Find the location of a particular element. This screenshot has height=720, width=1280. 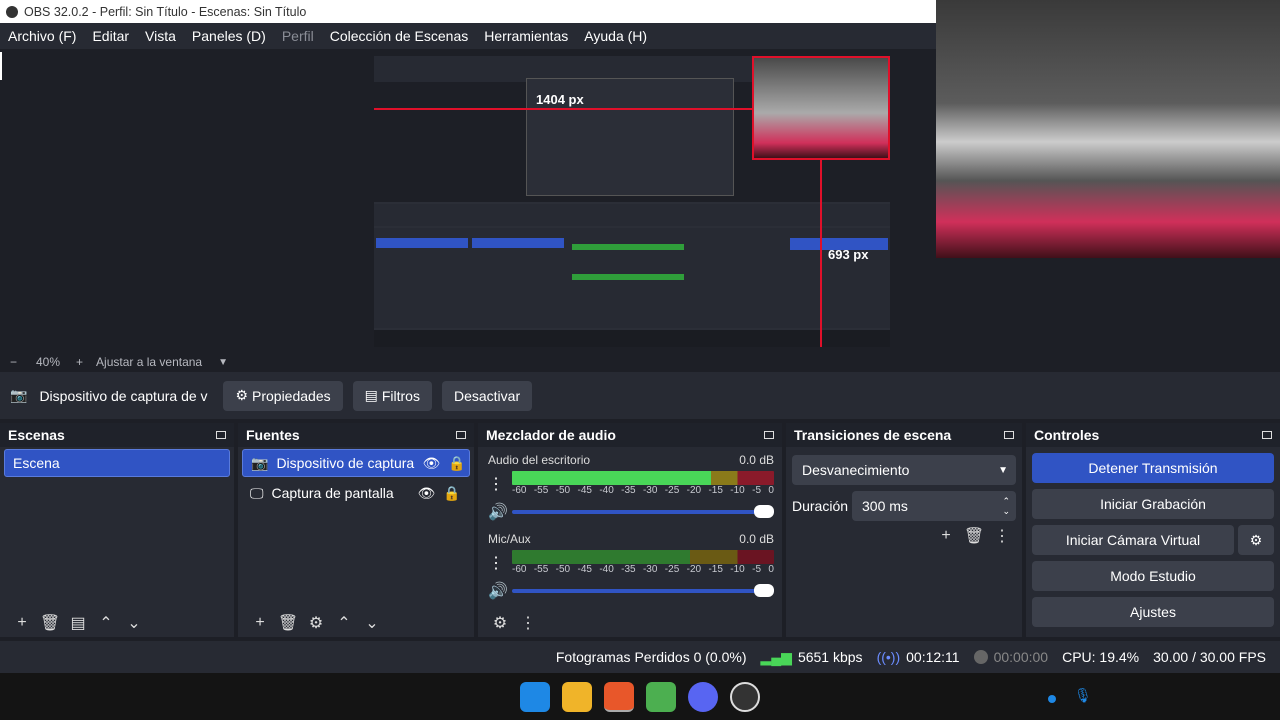

menu-paneles: Paneles (D) is located at coordinates (229, 36).